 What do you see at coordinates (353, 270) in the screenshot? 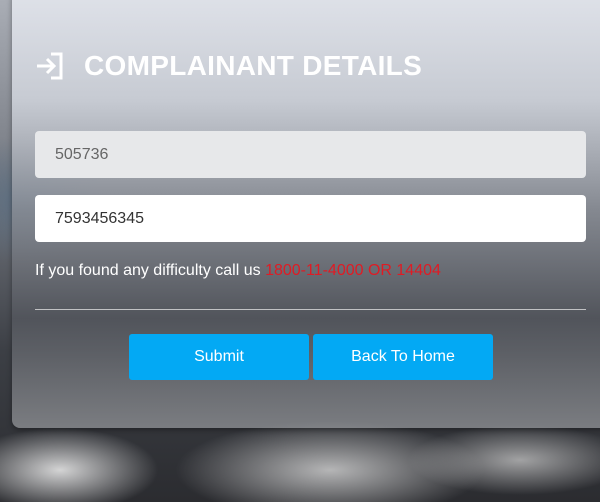
I see `helpline-number: 1800-11-4000 OR 14404` at bounding box center [353, 270].